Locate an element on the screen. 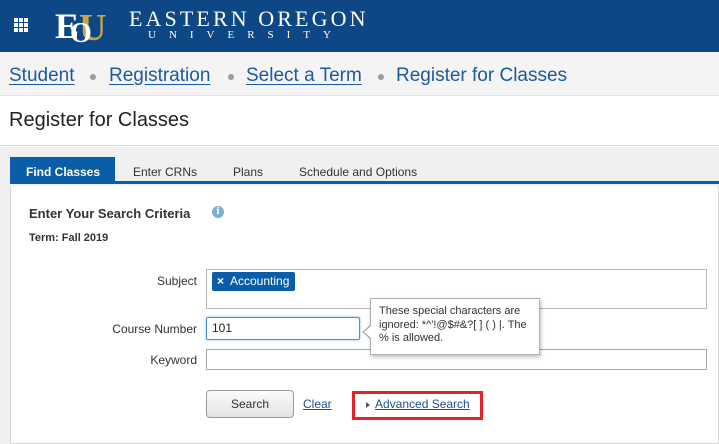 The image size is (719, 444). tab-schedule-options: Schedule and Options is located at coordinates (358, 170).